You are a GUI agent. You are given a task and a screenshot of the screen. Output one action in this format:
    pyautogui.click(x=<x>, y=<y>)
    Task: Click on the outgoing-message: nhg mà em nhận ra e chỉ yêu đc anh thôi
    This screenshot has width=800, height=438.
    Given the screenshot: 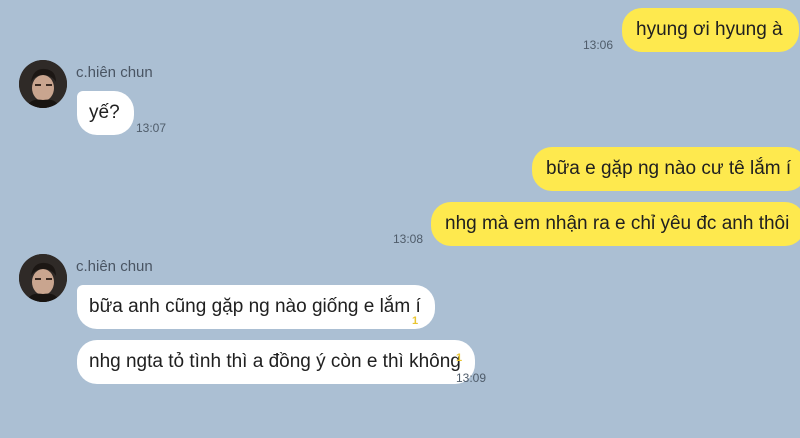 What is the action you would take?
    pyautogui.click(x=615, y=224)
    